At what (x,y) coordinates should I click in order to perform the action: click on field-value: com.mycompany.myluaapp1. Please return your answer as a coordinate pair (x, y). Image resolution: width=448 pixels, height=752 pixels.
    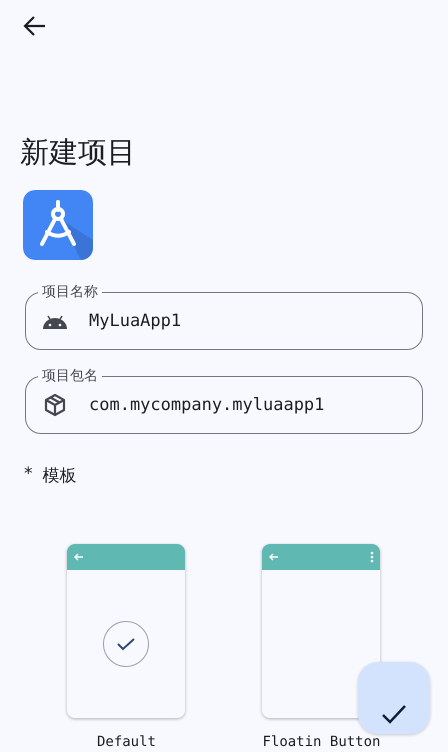
    Looking at the image, I should click on (206, 404).